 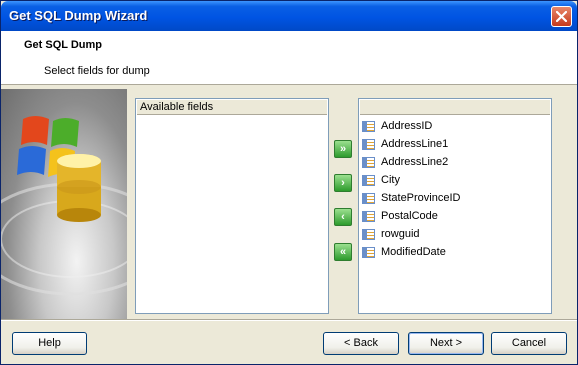 I want to click on selected-fields-header, so click(x=455, y=107).